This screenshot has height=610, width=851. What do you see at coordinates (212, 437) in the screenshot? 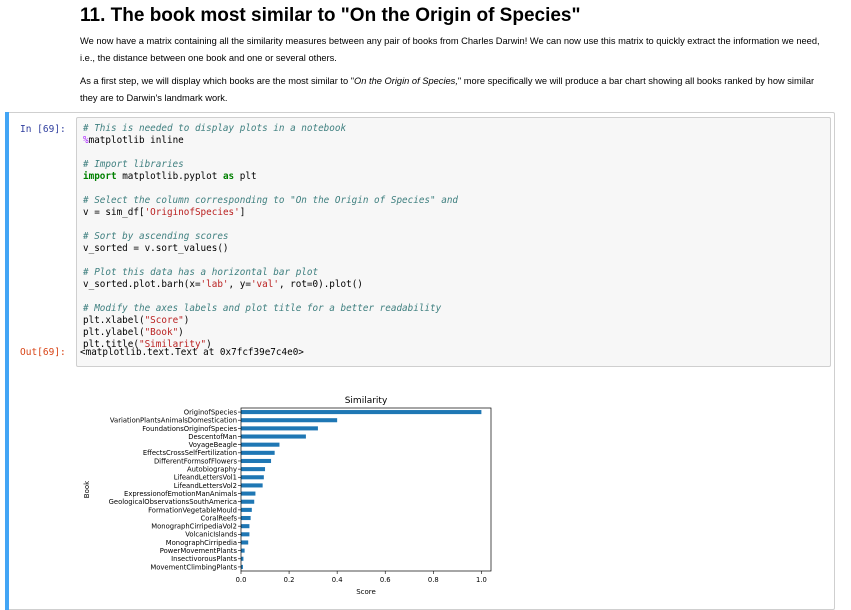
I see `y-tick-label: DescentofMan` at bounding box center [212, 437].